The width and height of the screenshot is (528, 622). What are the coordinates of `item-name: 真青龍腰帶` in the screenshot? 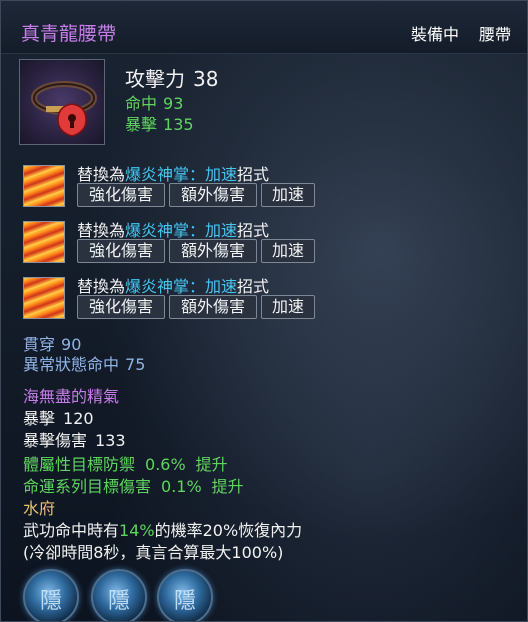 It's located at (69, 34).